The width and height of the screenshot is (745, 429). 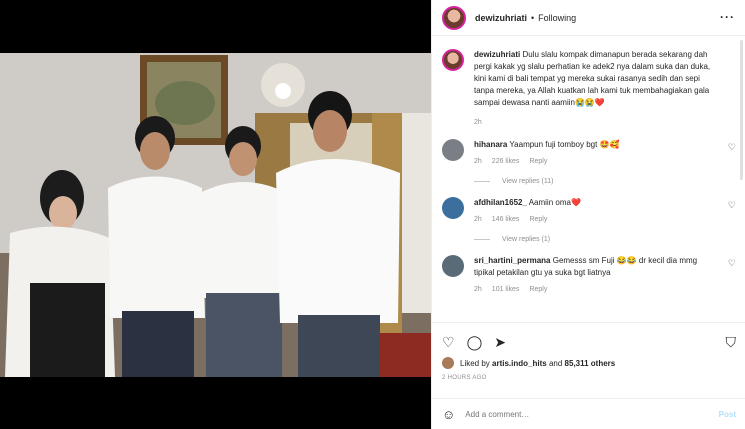 I want to click on view-replies: View replies (1), so click(x=605, y=239).